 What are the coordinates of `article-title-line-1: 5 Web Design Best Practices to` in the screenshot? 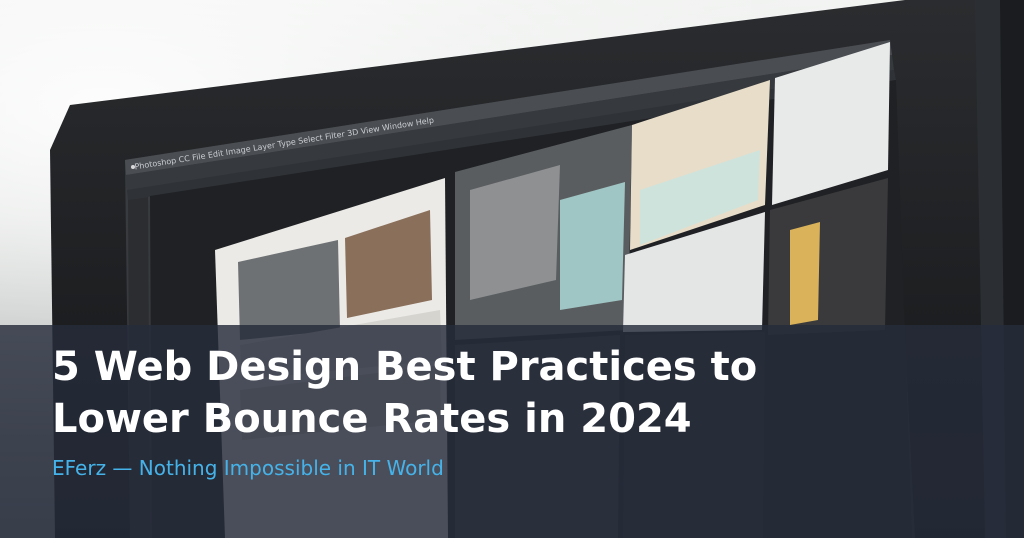 It's located at (405, 367).